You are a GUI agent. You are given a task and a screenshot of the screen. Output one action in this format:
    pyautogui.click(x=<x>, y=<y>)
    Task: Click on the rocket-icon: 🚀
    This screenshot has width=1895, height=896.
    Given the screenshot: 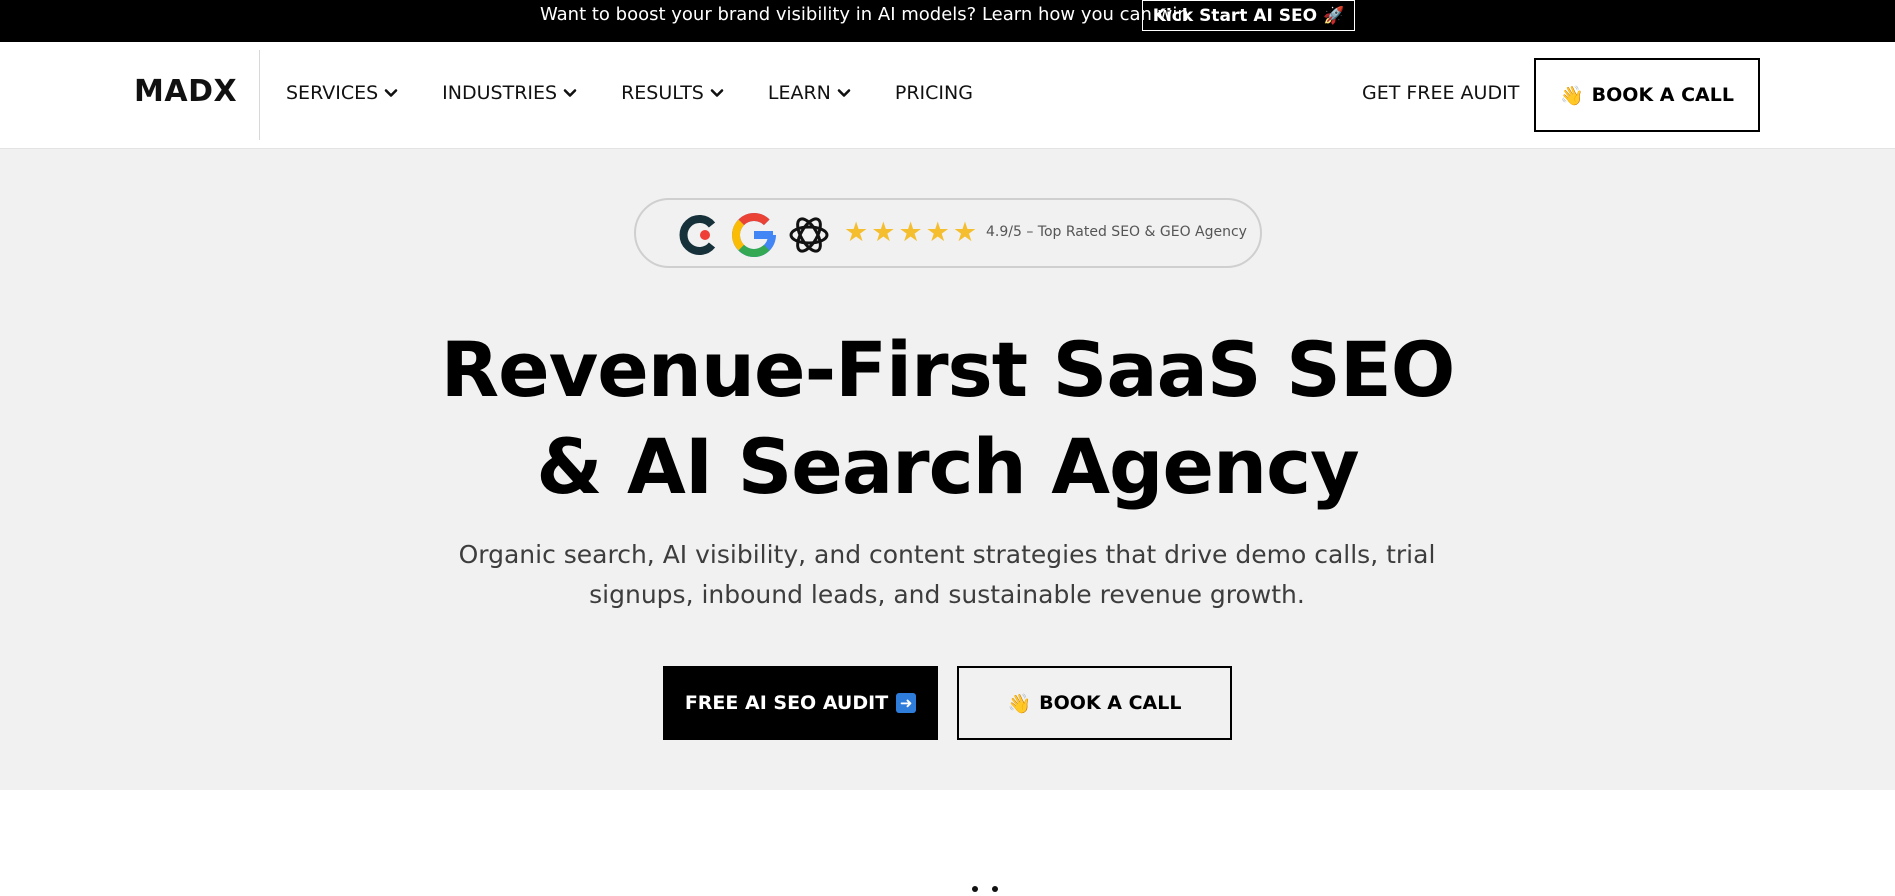 What is the action you would take?
    pyautogui.click(x=1334, y=15)
    